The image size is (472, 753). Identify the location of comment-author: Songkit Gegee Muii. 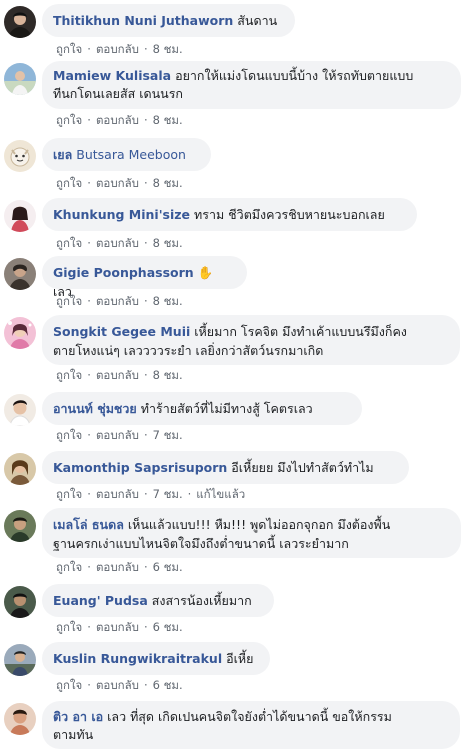
(121, 331).